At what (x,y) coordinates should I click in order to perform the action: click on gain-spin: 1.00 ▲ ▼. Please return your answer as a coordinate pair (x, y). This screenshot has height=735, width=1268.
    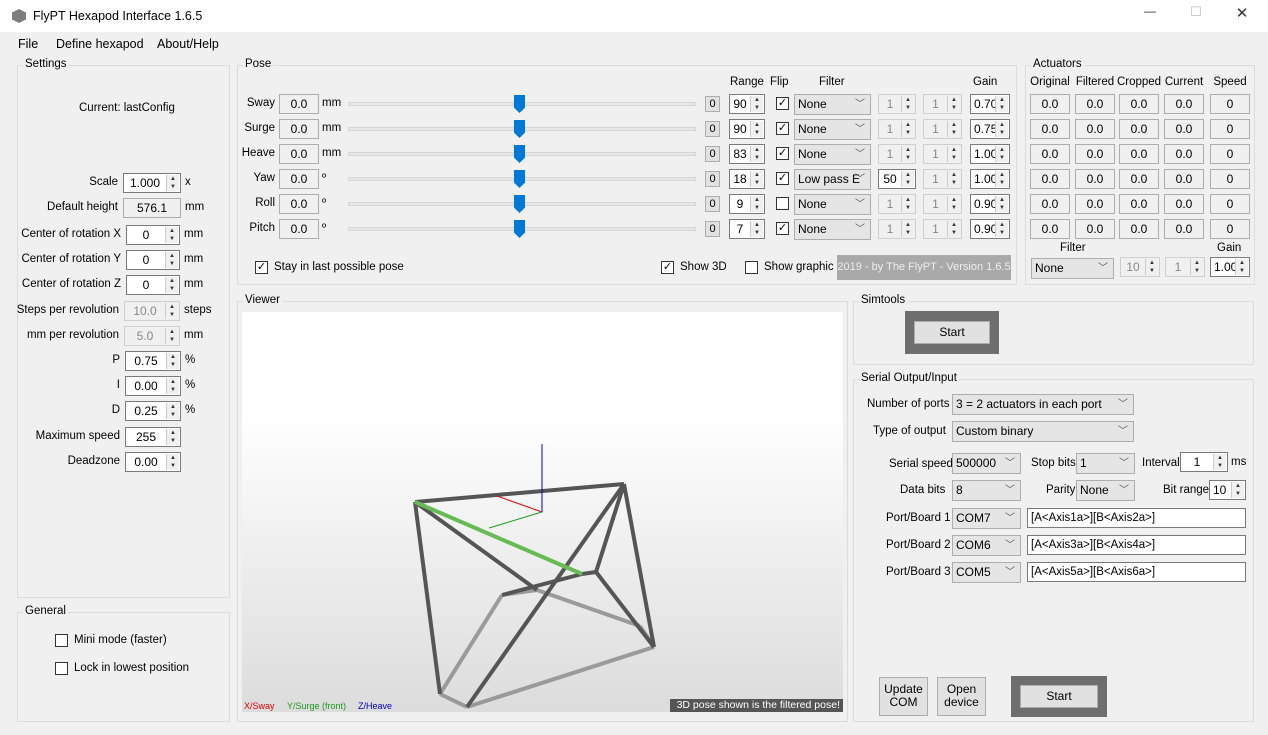
    Looking at the image, I should click on (990, 154).